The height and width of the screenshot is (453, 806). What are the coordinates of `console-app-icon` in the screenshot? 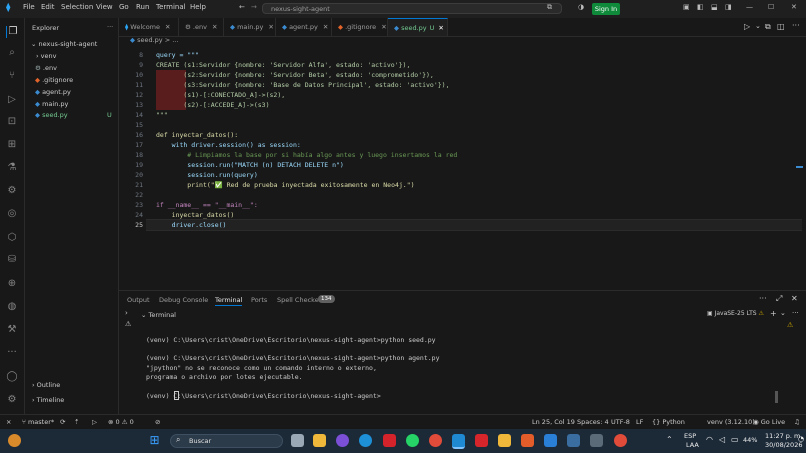 It's located at (596, 440).